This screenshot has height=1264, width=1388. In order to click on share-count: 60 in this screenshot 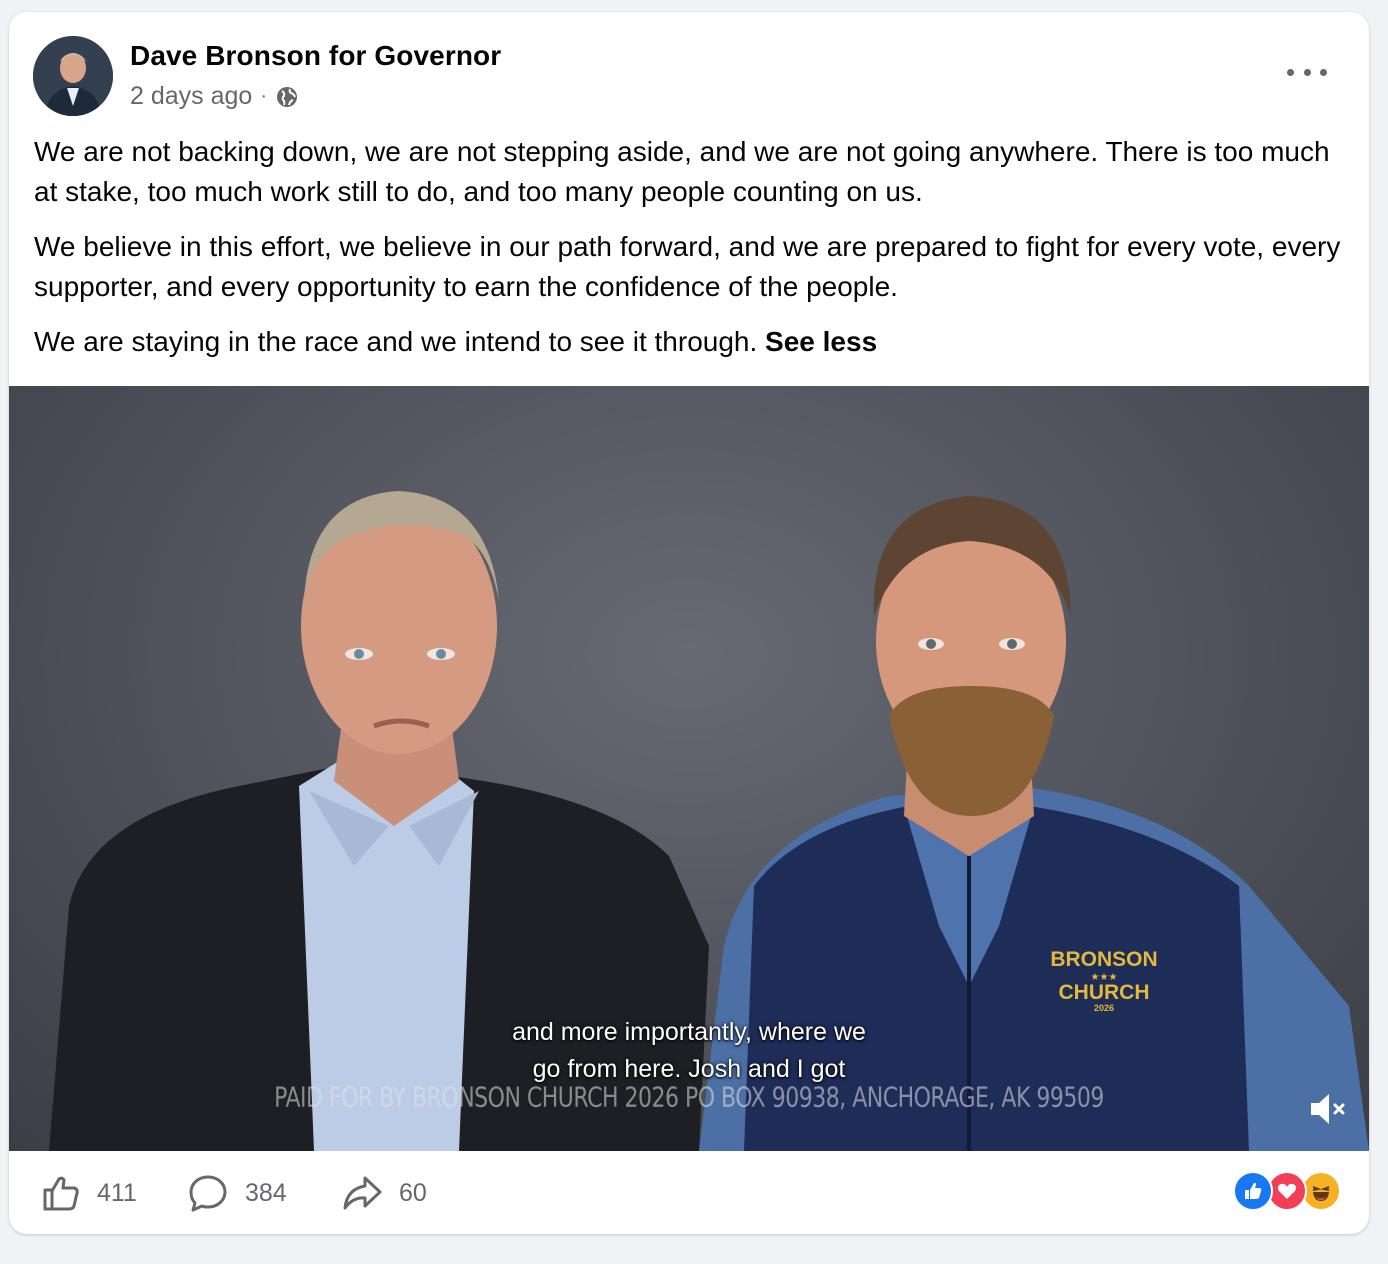, I will do `click(413, 1192)`.